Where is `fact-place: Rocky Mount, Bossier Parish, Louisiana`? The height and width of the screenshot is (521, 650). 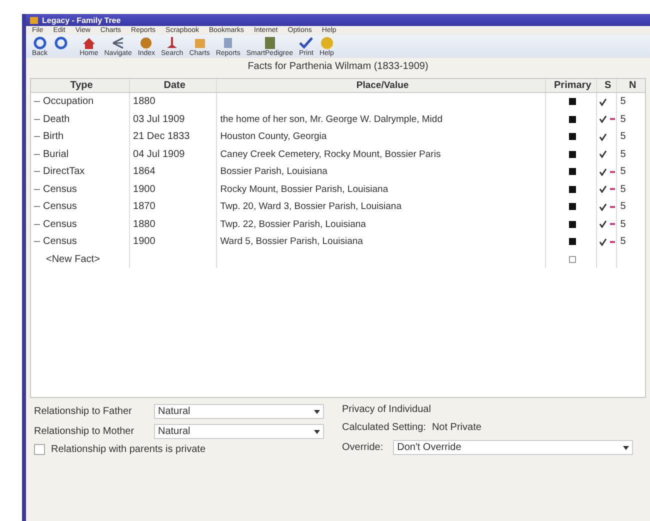
fact-place: Rocky Mount, Bossier Parish, Louisiana is located at coordinates (304, 189).